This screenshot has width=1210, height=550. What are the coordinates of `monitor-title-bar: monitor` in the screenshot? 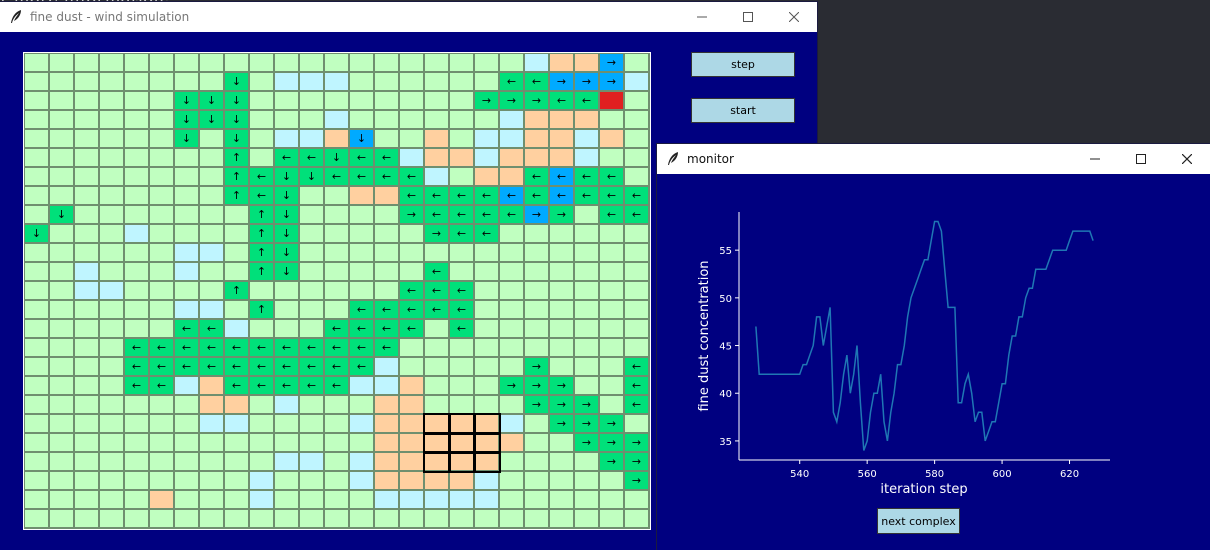 It's located at (933, 159).